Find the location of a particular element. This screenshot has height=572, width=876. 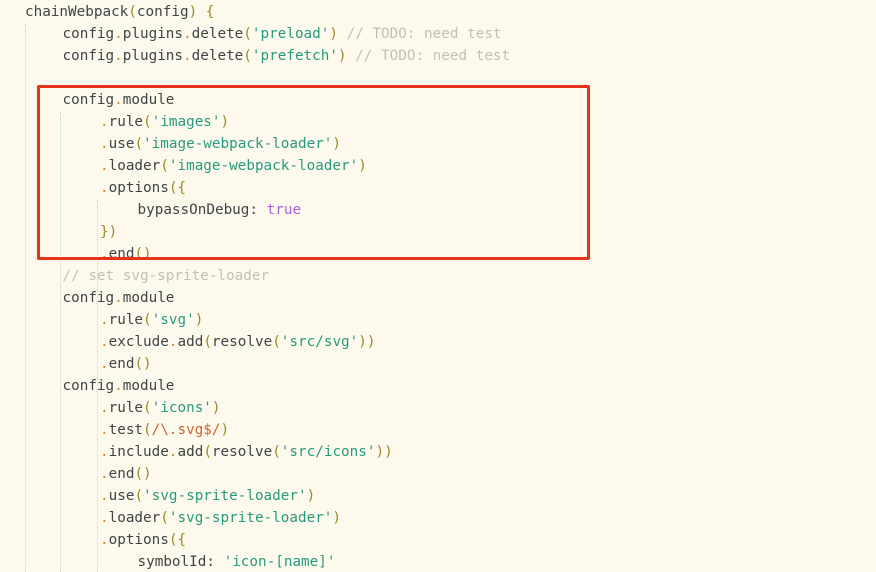

code-token-plain: use is located at coordinates (121, 496).